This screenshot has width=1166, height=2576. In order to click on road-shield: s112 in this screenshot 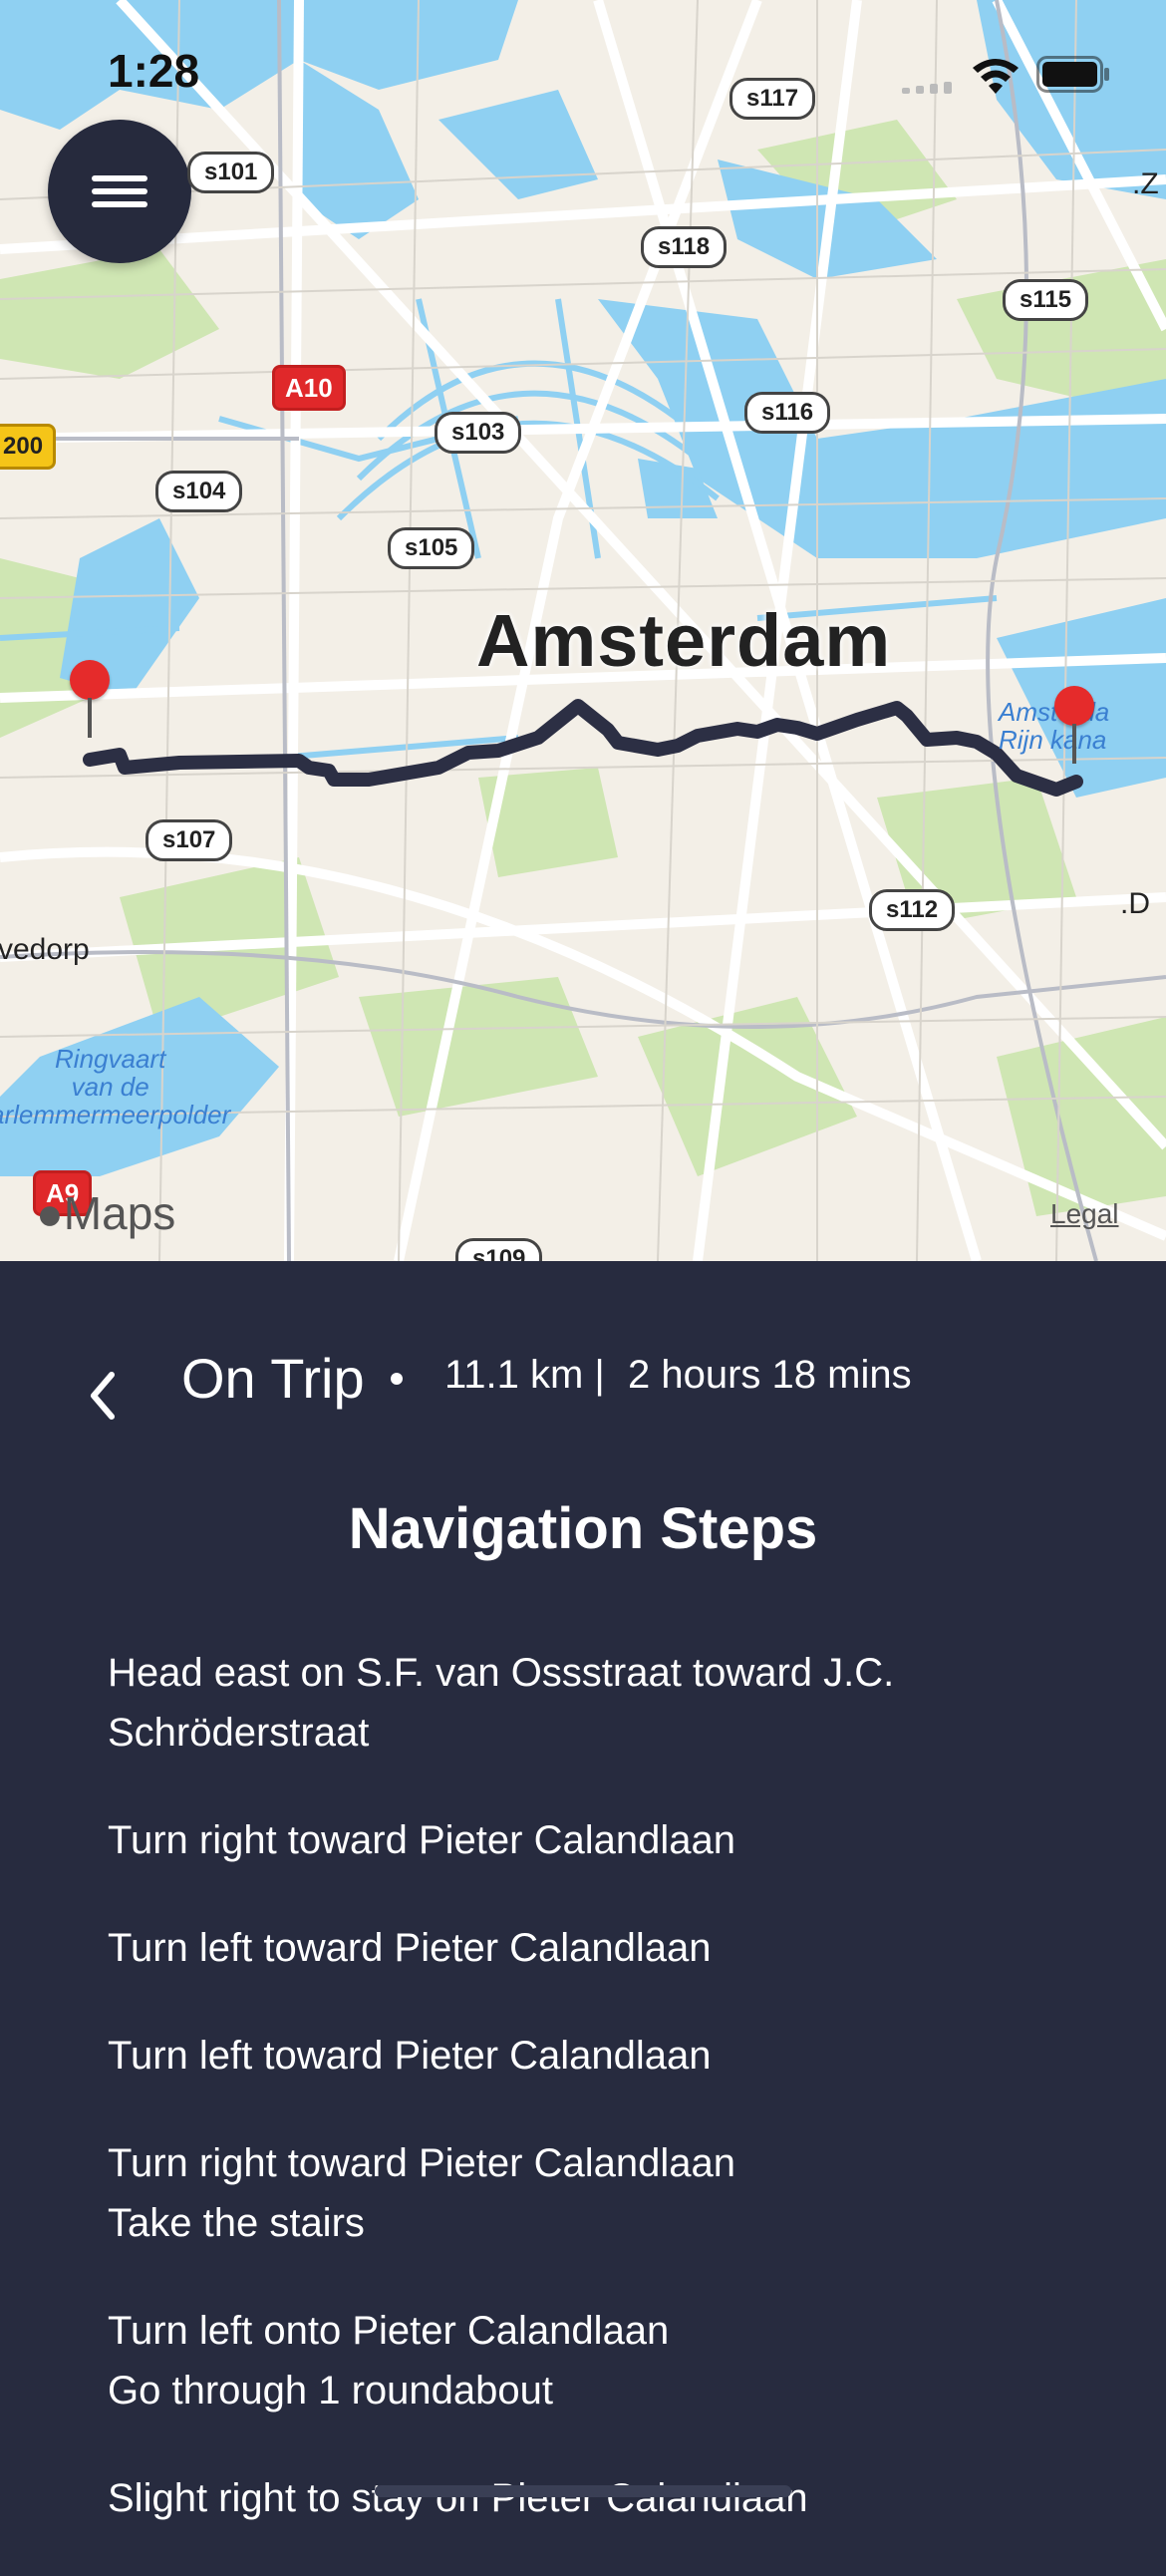, I will do `click(912, 910)`.